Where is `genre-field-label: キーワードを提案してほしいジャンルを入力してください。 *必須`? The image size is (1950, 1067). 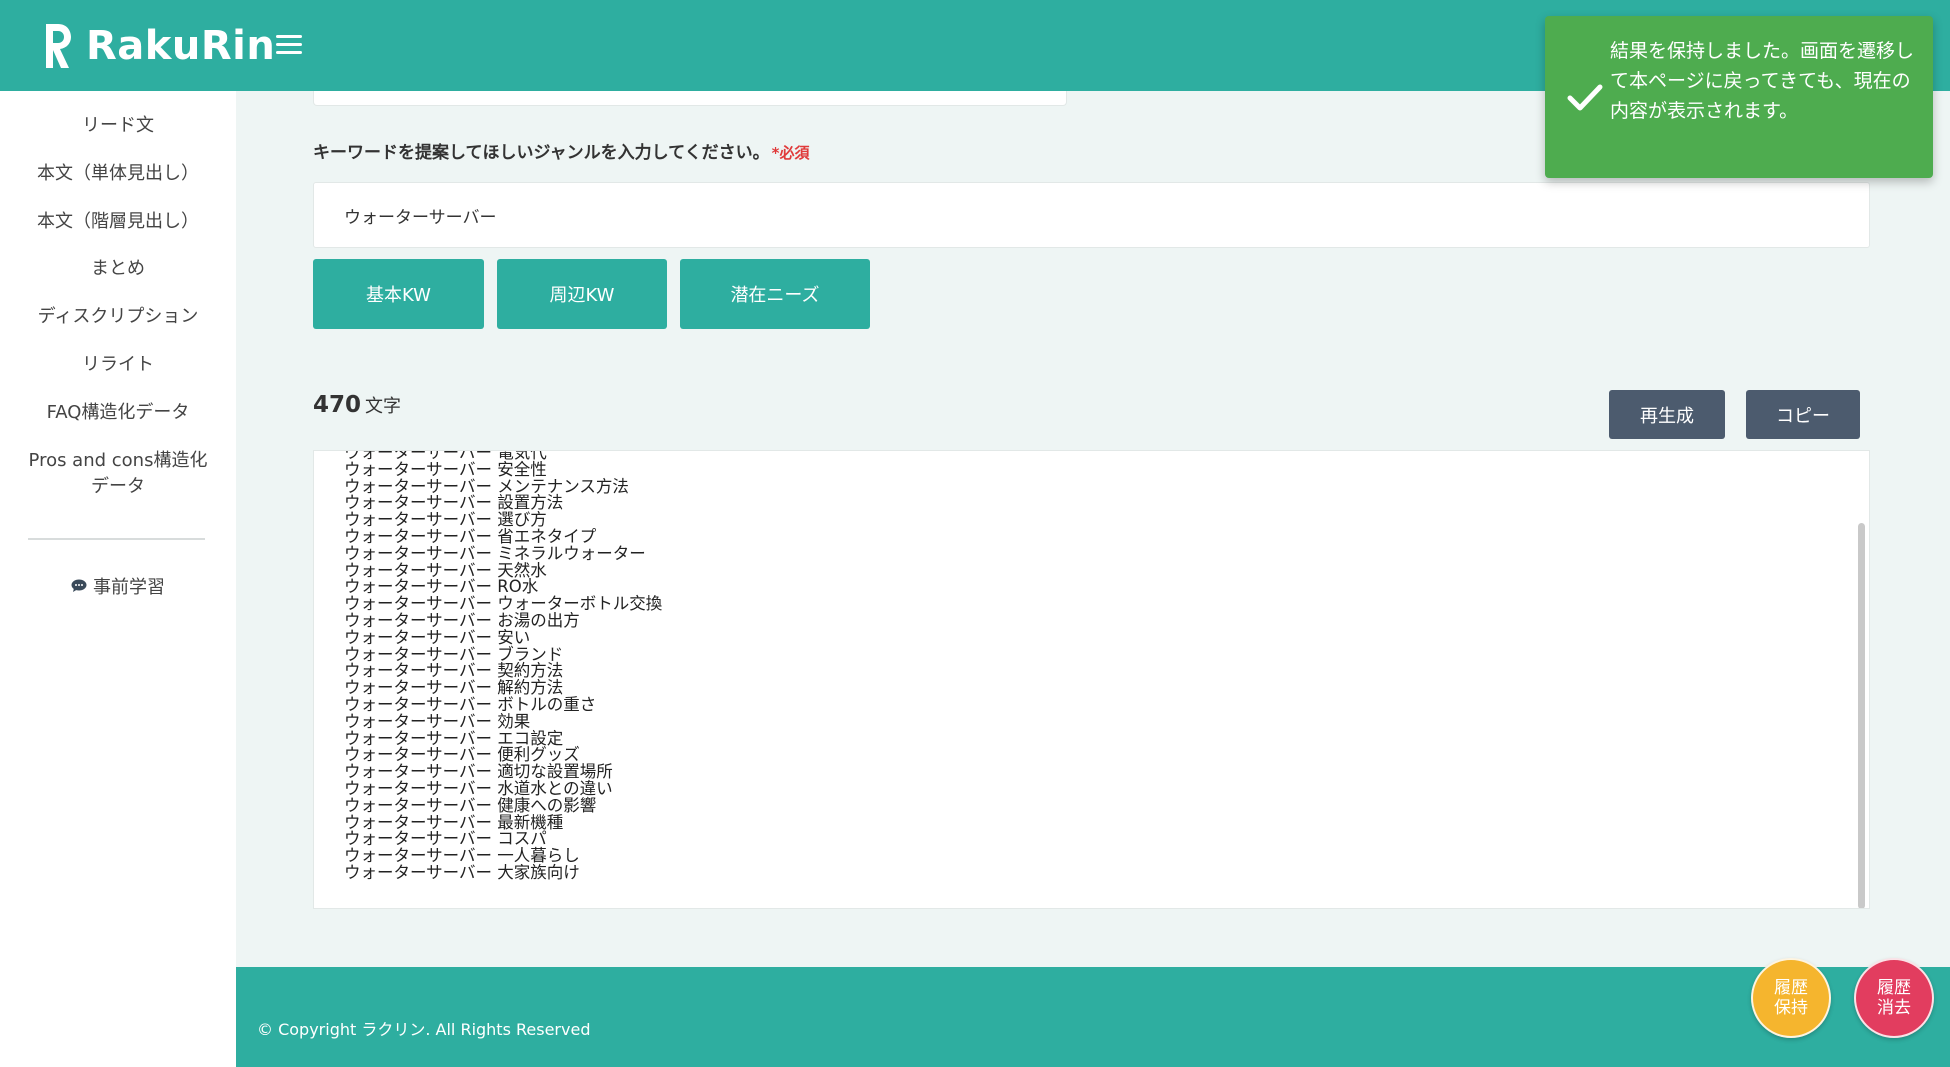 genre-field-label: キーワードを提案してほしいジャンルを入力してください。 *必須 is located at coordinates (561, 150).